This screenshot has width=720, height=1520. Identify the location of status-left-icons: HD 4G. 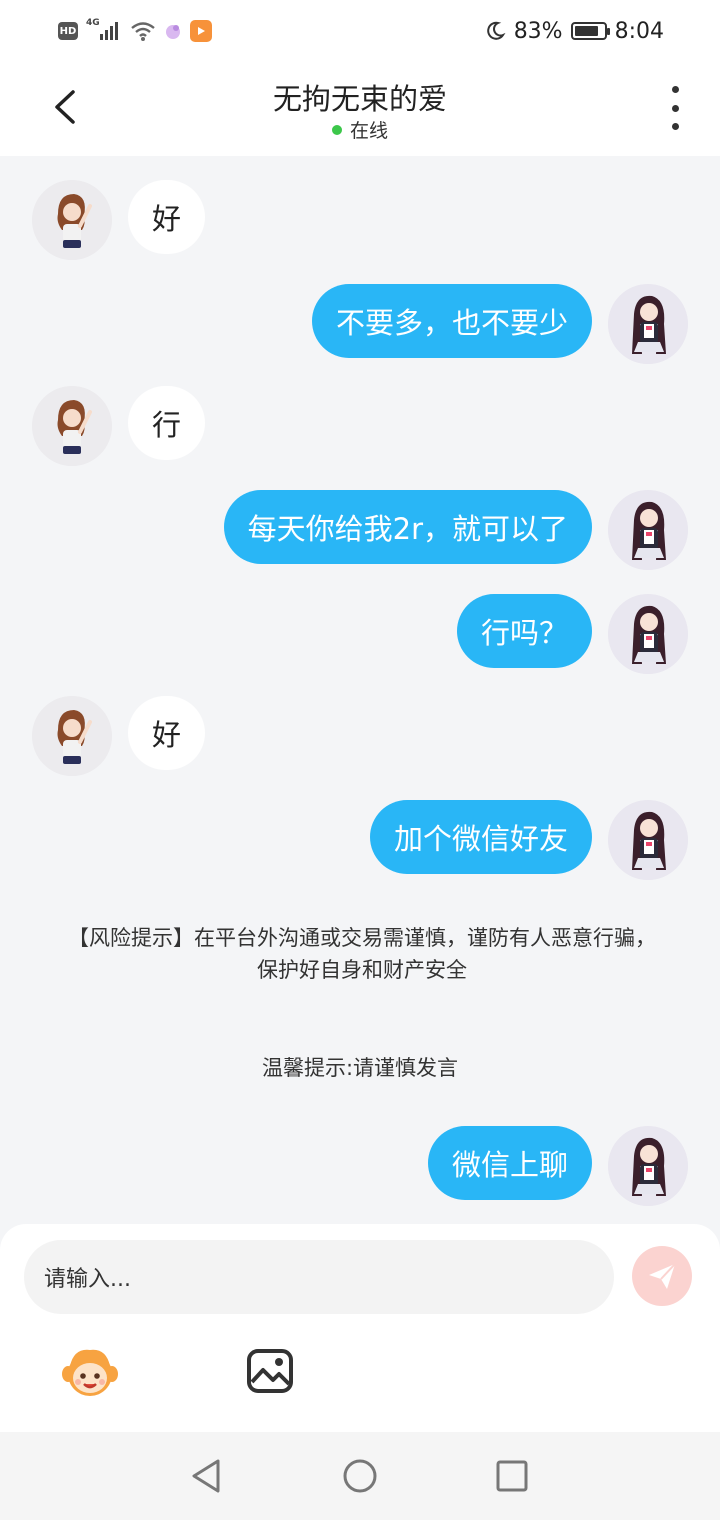
(135, 31).